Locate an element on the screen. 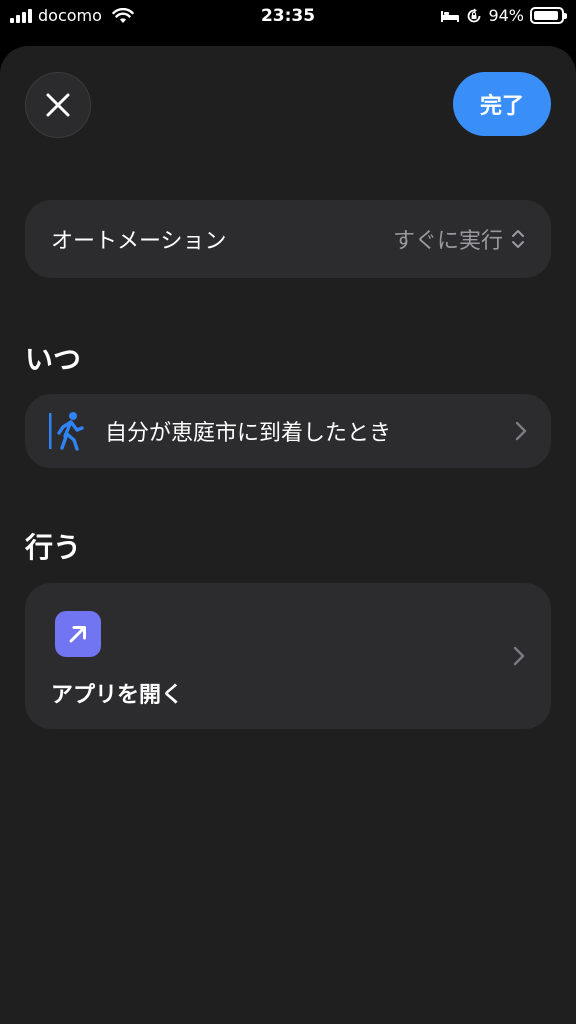  status-right: 94% is located at coordinates (503, 15).